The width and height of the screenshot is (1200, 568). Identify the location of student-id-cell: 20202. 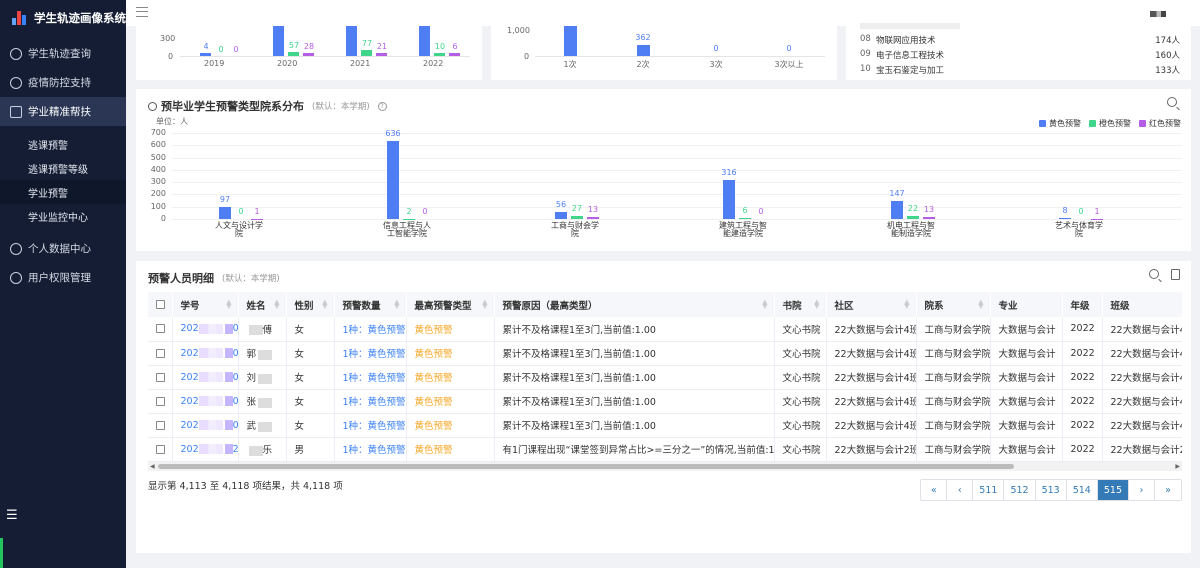
(205, 401).